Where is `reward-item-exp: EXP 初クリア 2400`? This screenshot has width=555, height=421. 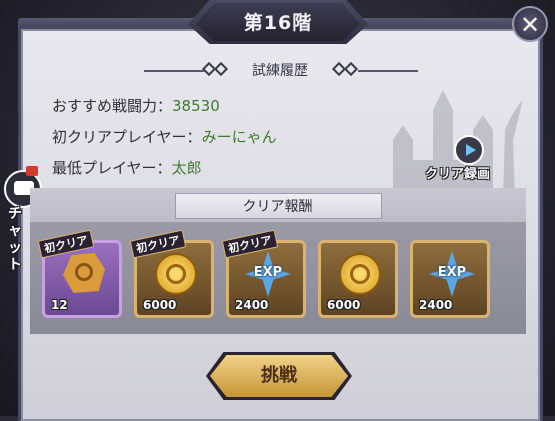
reward-item-exp: EXP 初クリア 2400 is located at coordinates (263, 273).